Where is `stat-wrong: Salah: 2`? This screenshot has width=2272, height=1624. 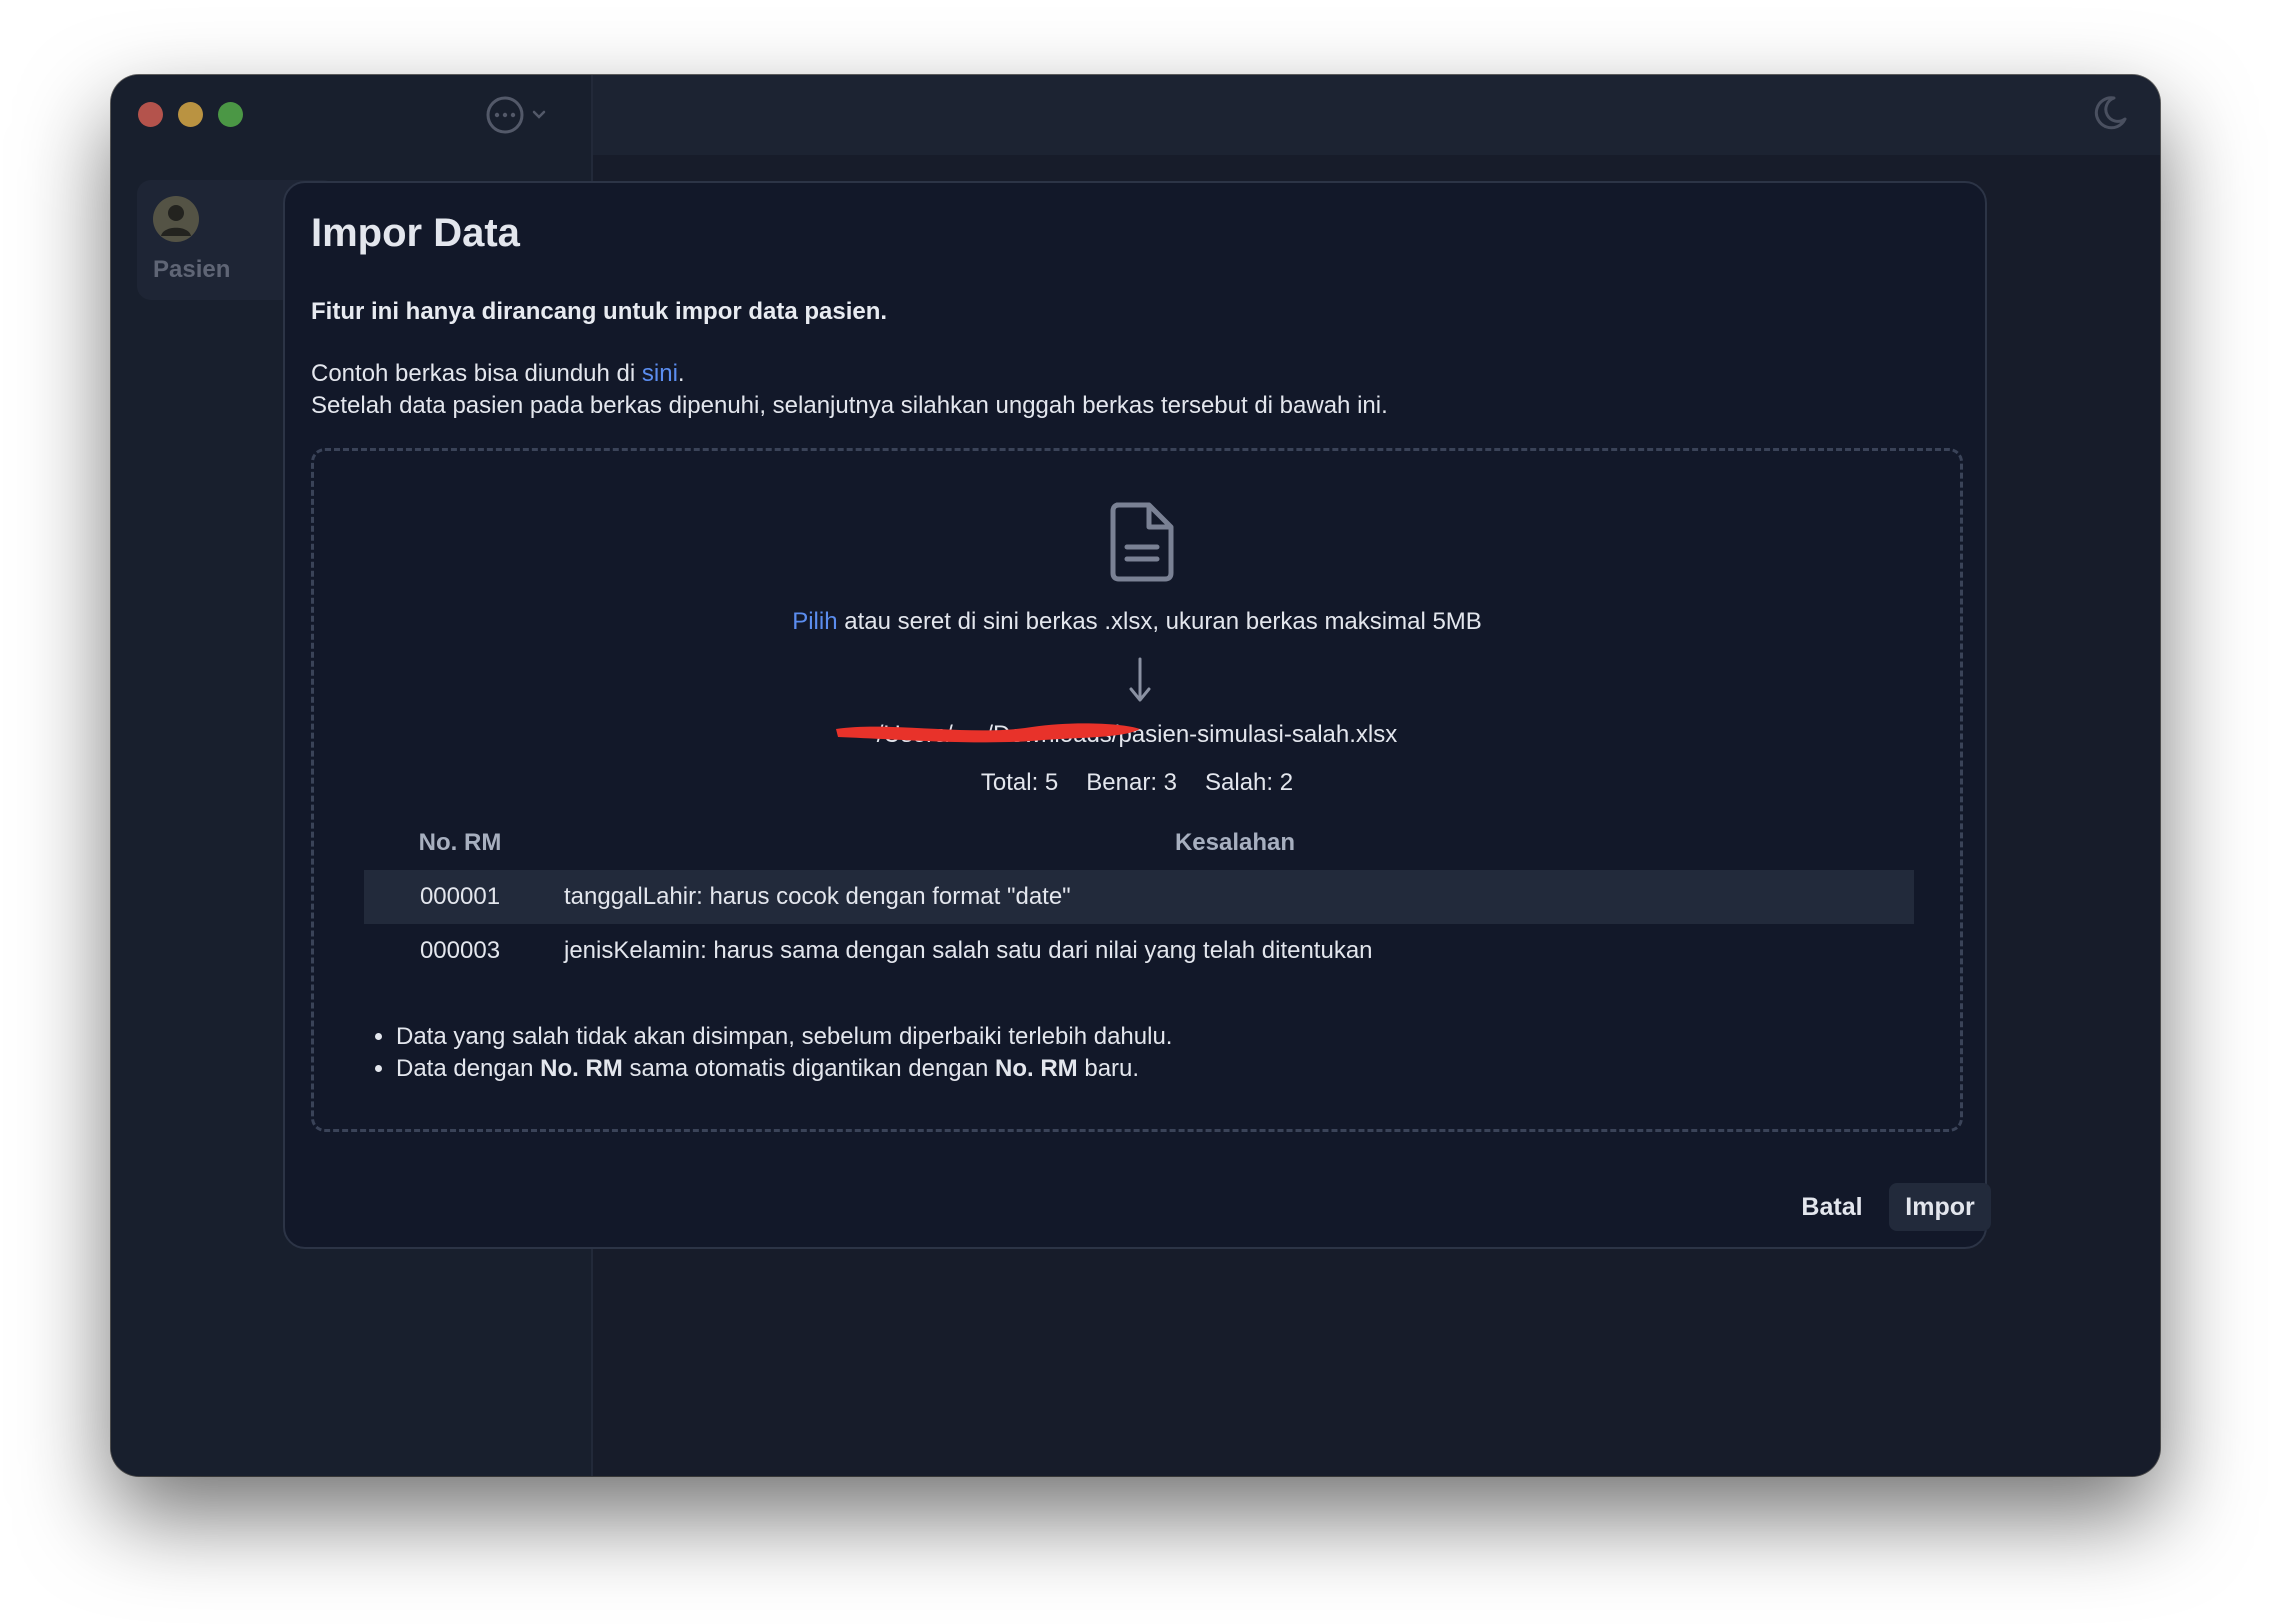 stat-wrong: Salah: 2 is located at coordinates (1249, 782).